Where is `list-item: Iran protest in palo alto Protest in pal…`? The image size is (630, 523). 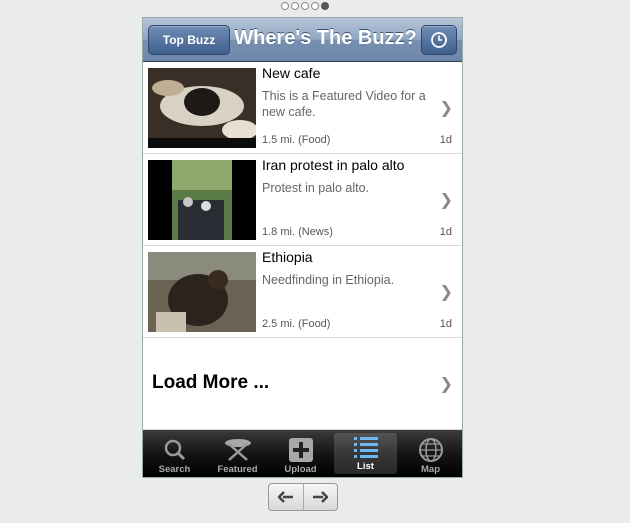
list-item: Iran protest in palo alto Protest in pal… is located at coordinates (302, 200).